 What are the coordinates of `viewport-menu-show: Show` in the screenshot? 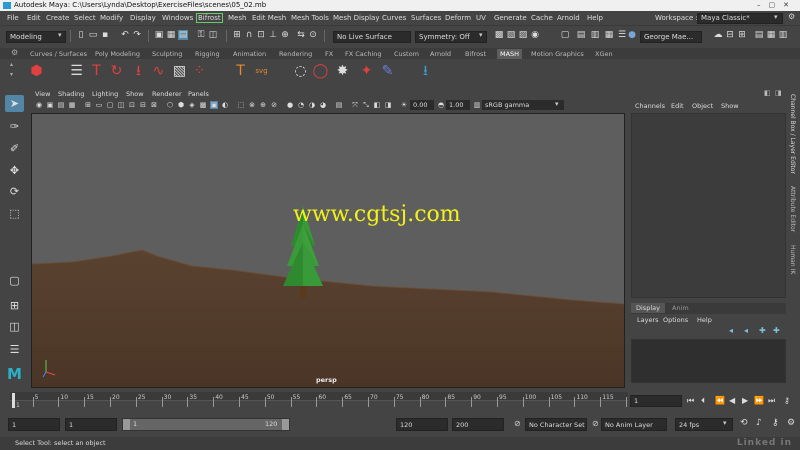 It's located at (135, 94).